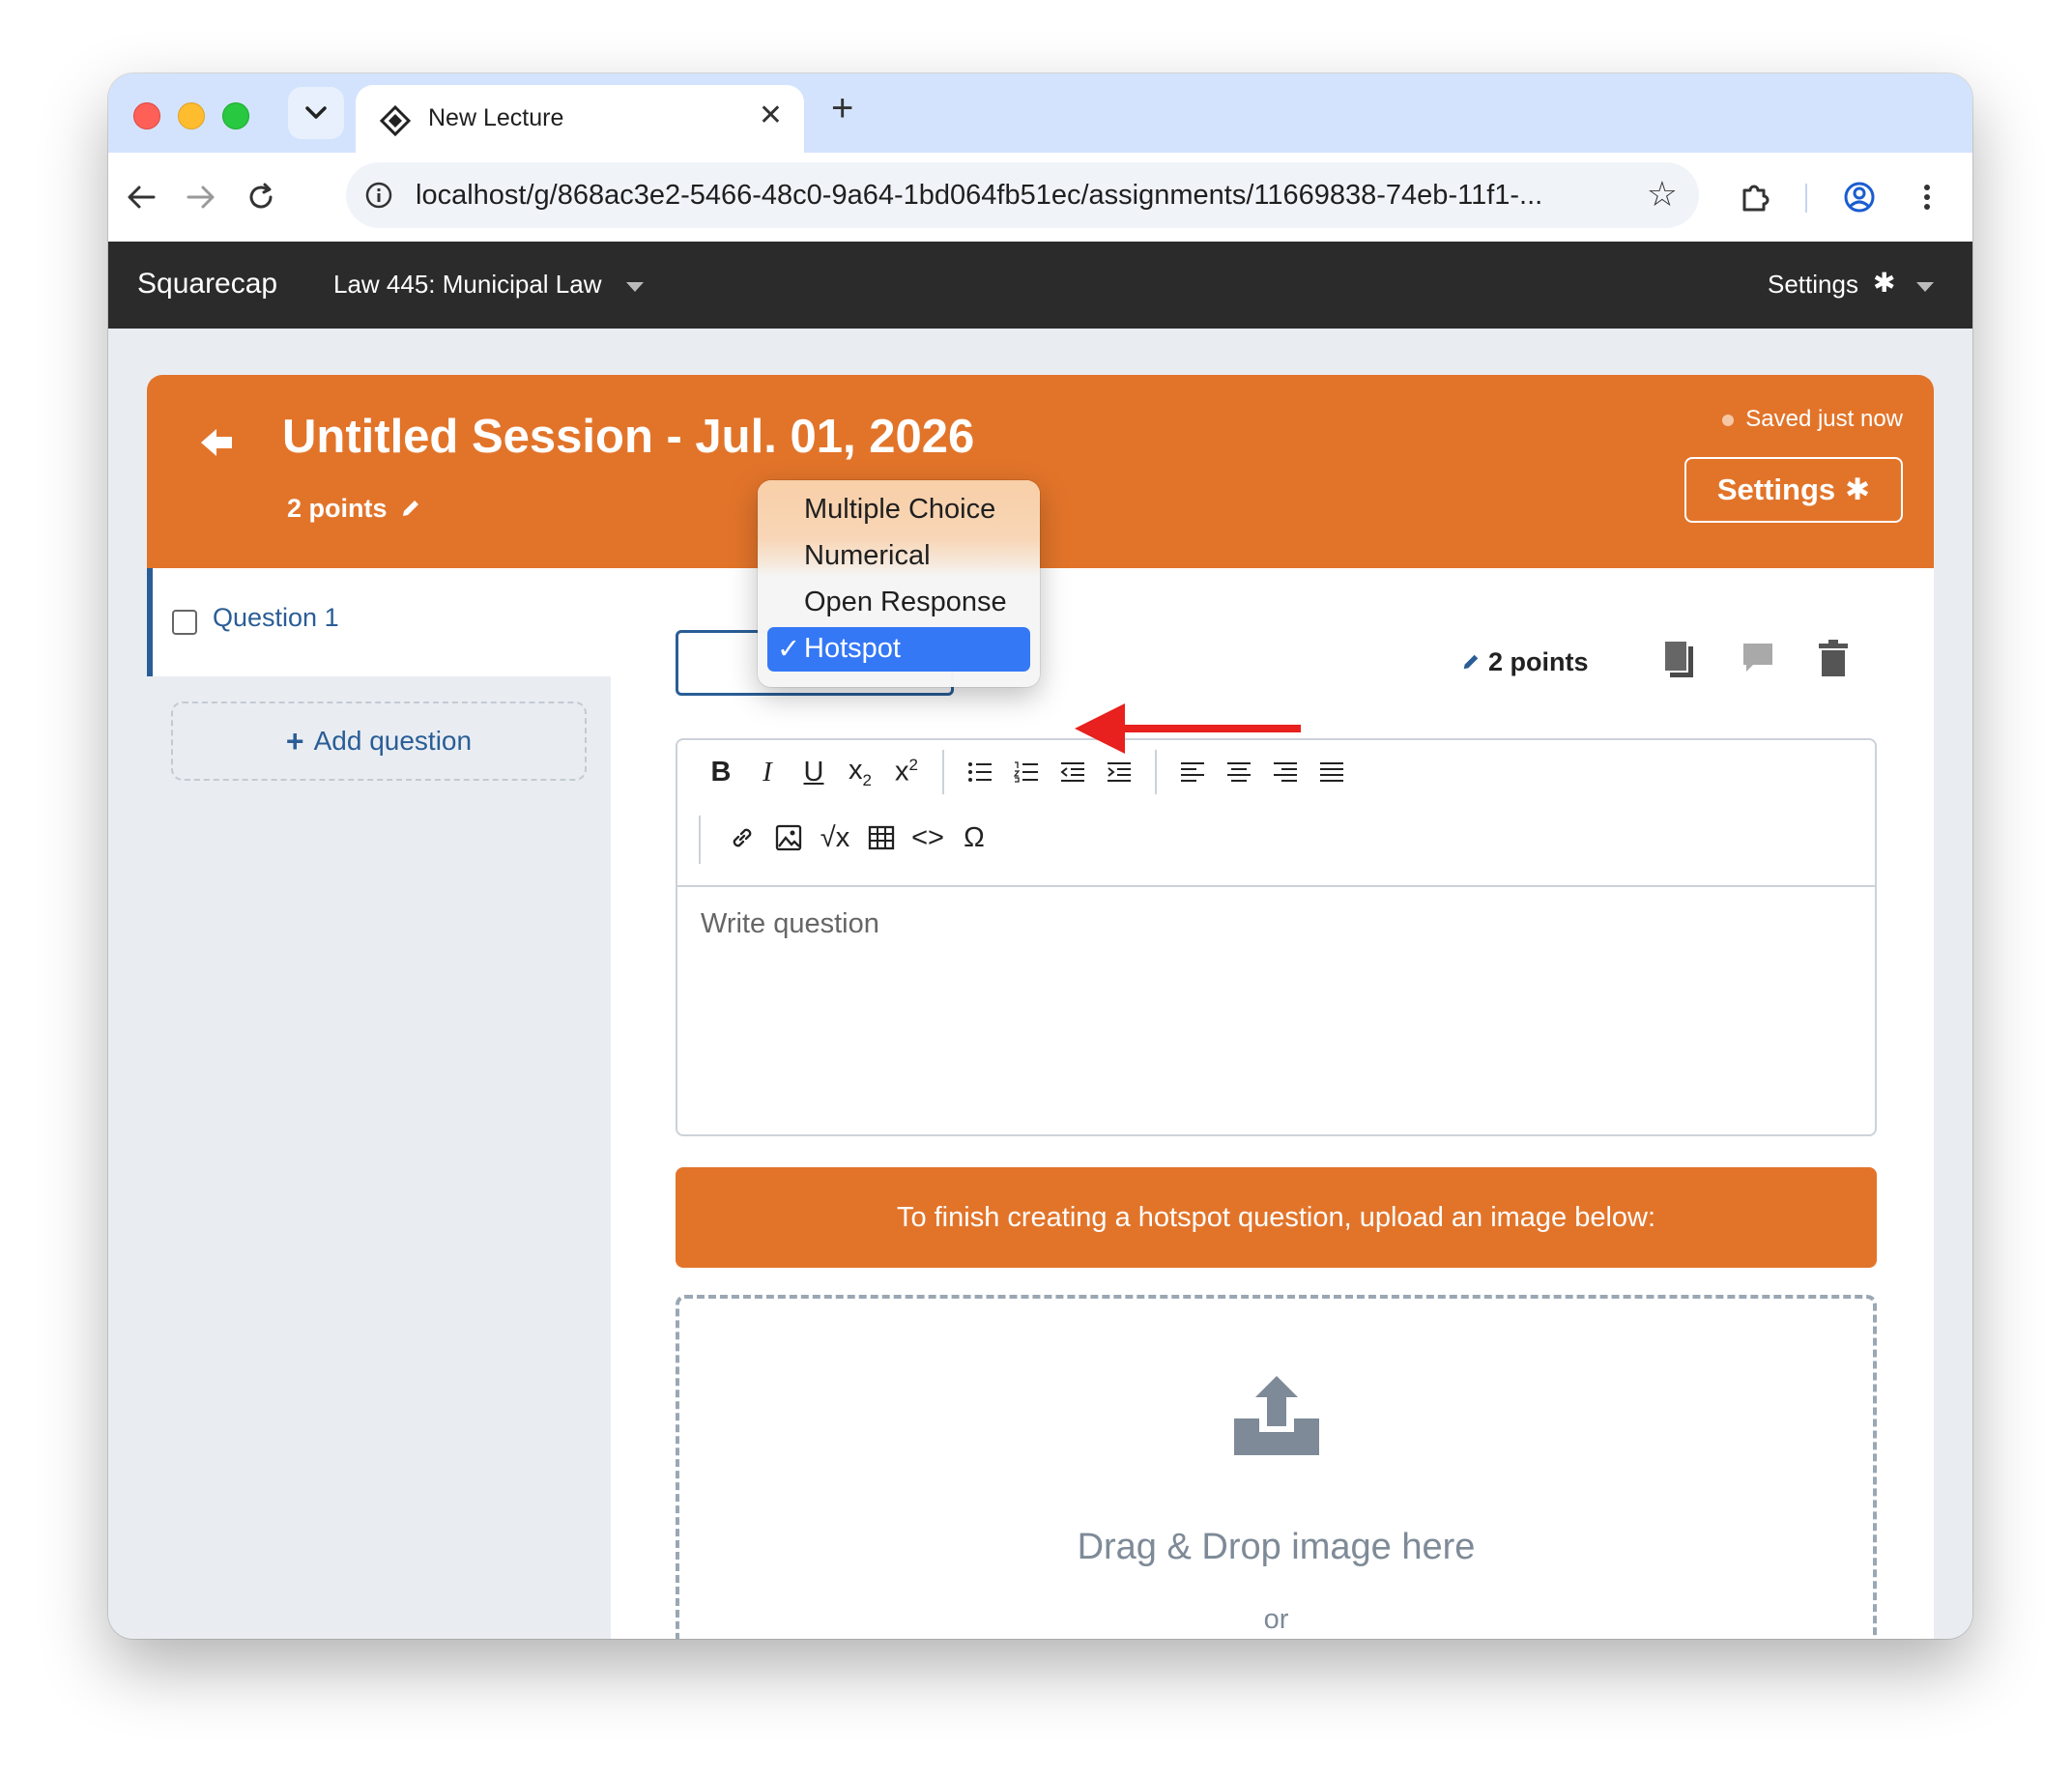  Describe the element at coordinates (294, 741) in the screenshot. I see `plus-icon: +` at that location.